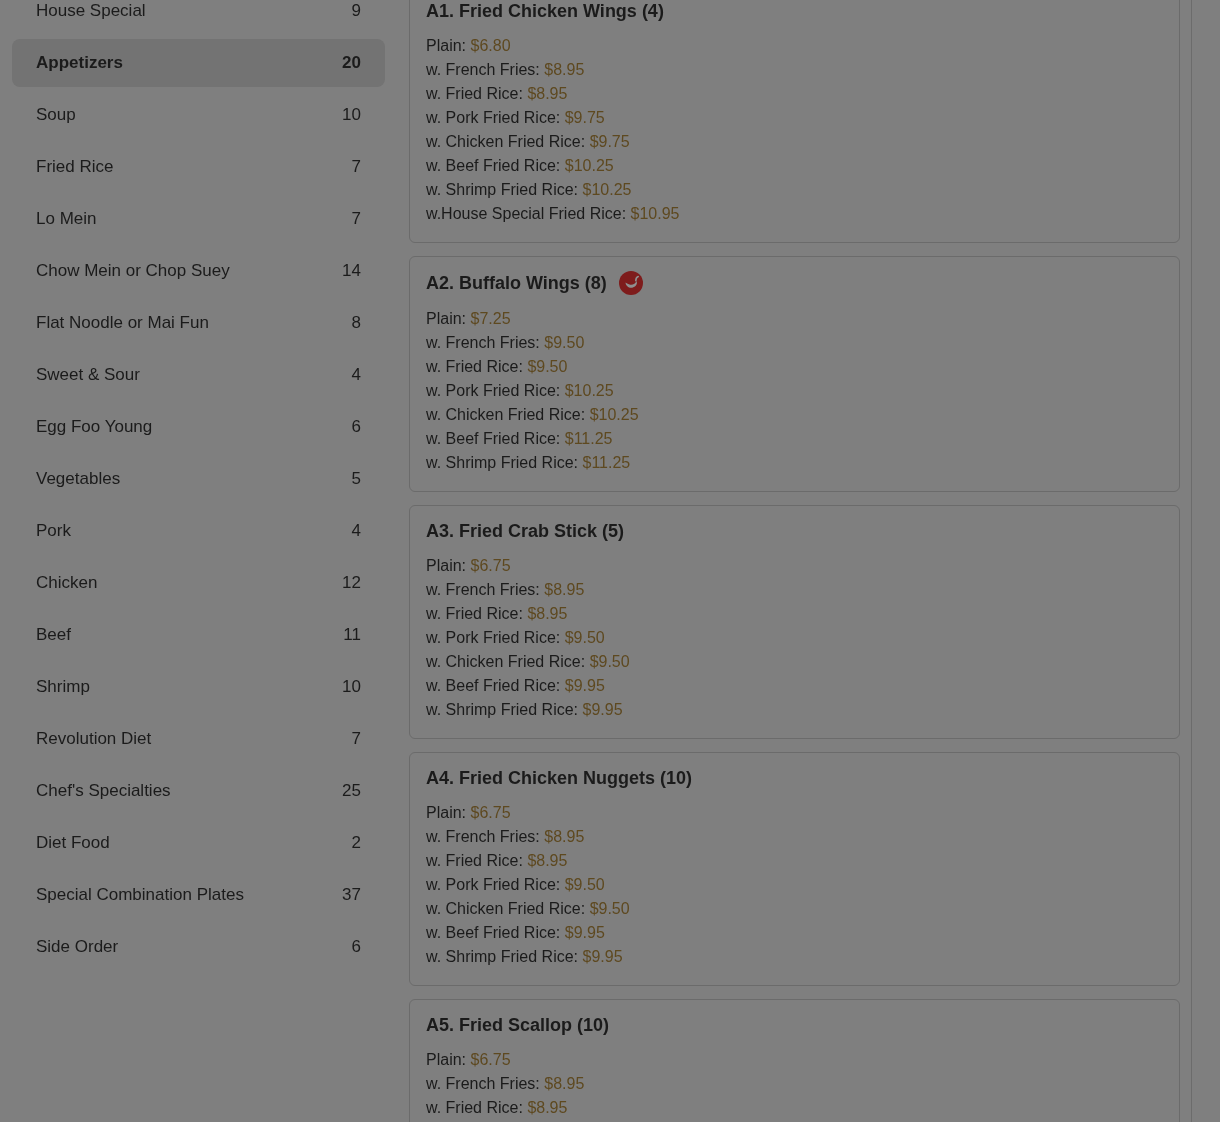 The width and height of the screenshot is (1220, 1122). What do you see at coordinates (356, 323) in the screenshot?
I see `item-count: 8` at bounding box center [356, 323].